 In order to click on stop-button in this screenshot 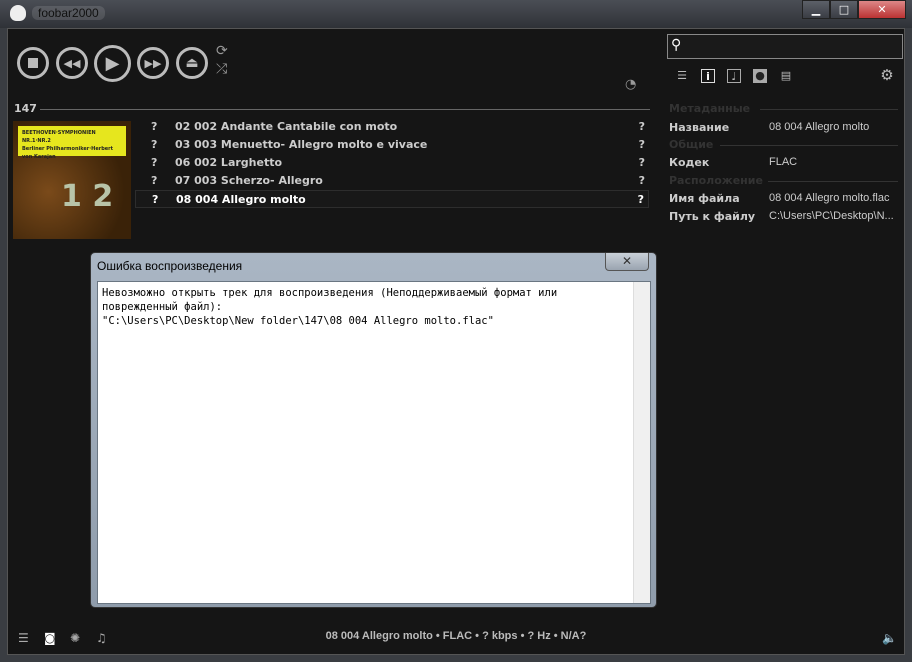, I will do `click(33, 63)`.